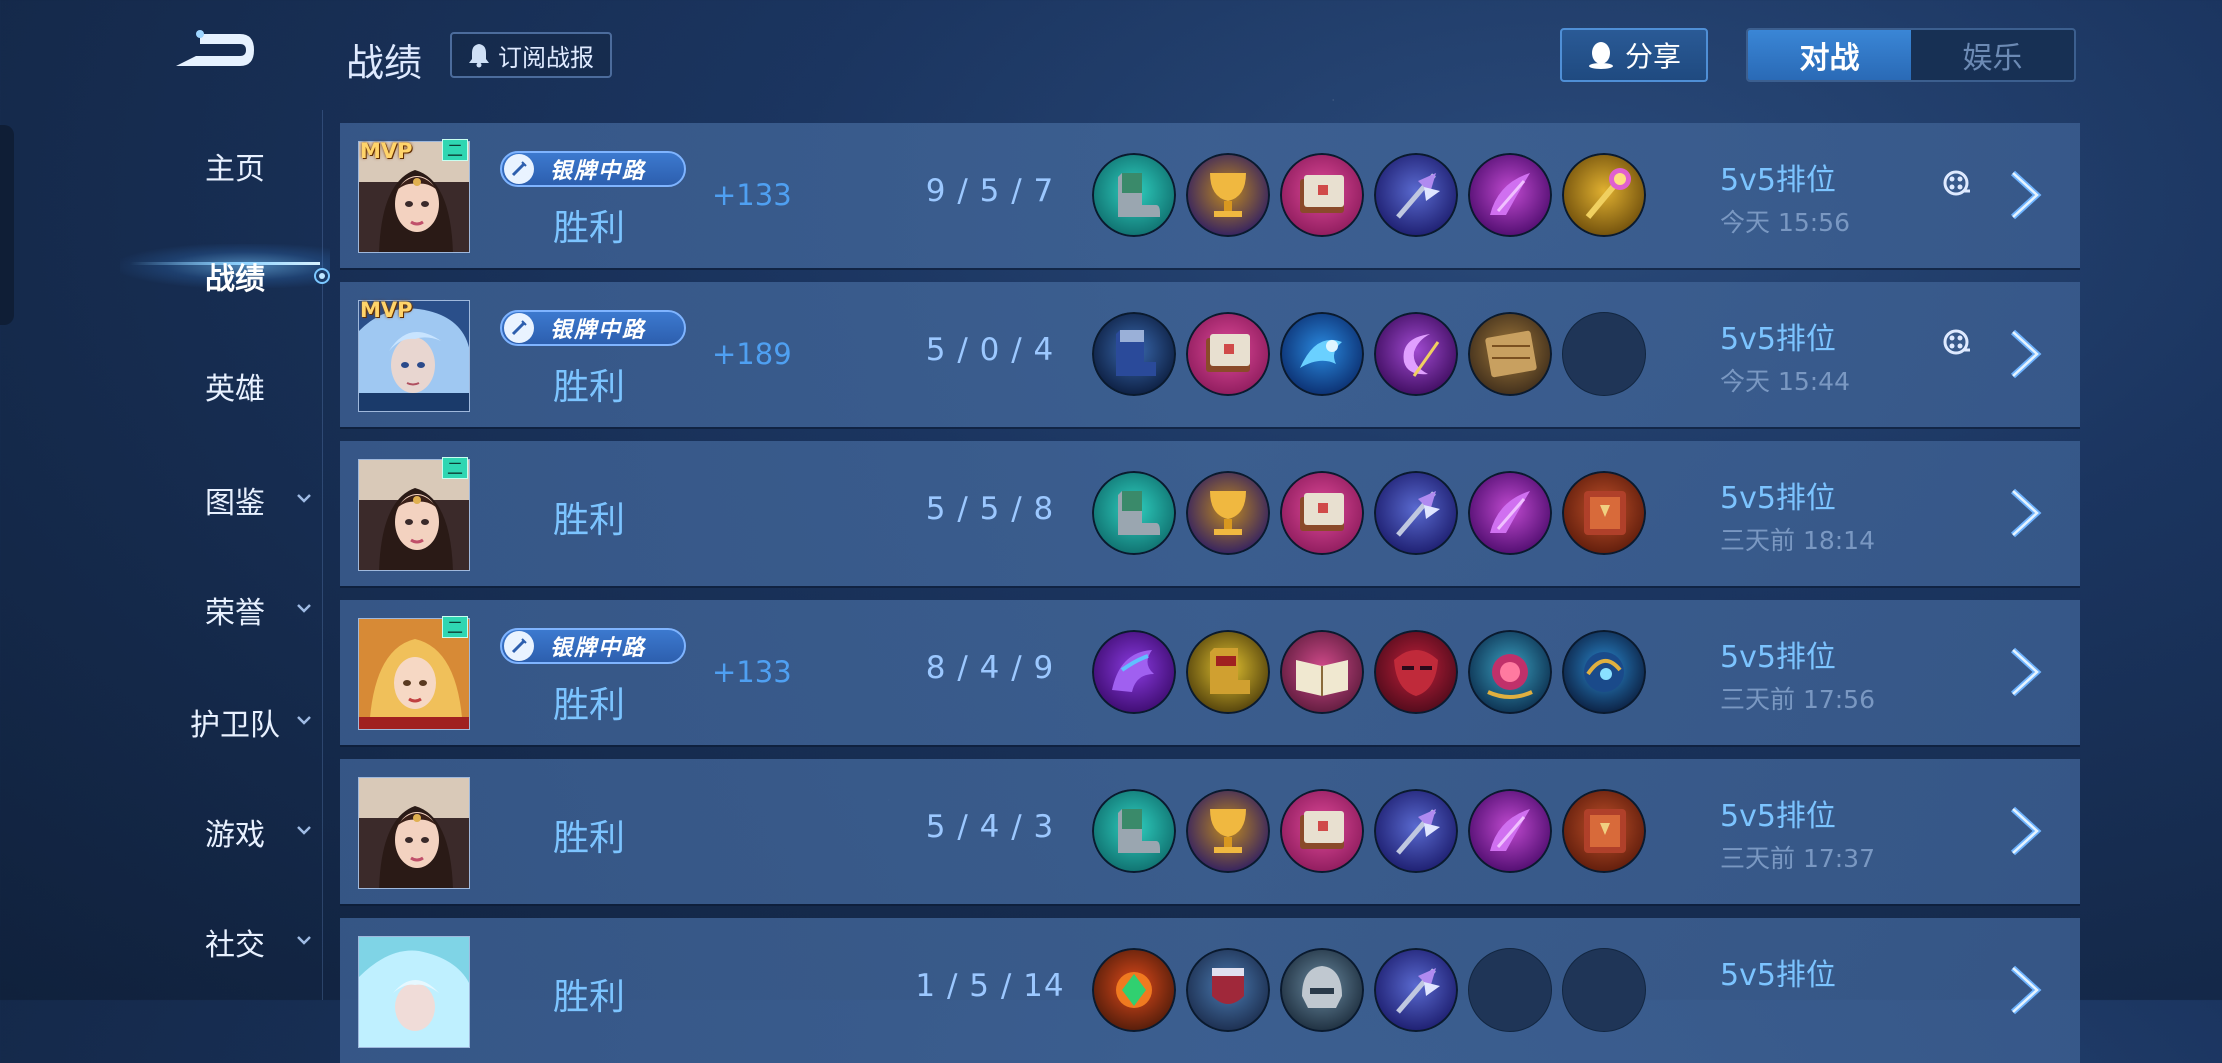  I want to click on back-button, so click(215, 51).